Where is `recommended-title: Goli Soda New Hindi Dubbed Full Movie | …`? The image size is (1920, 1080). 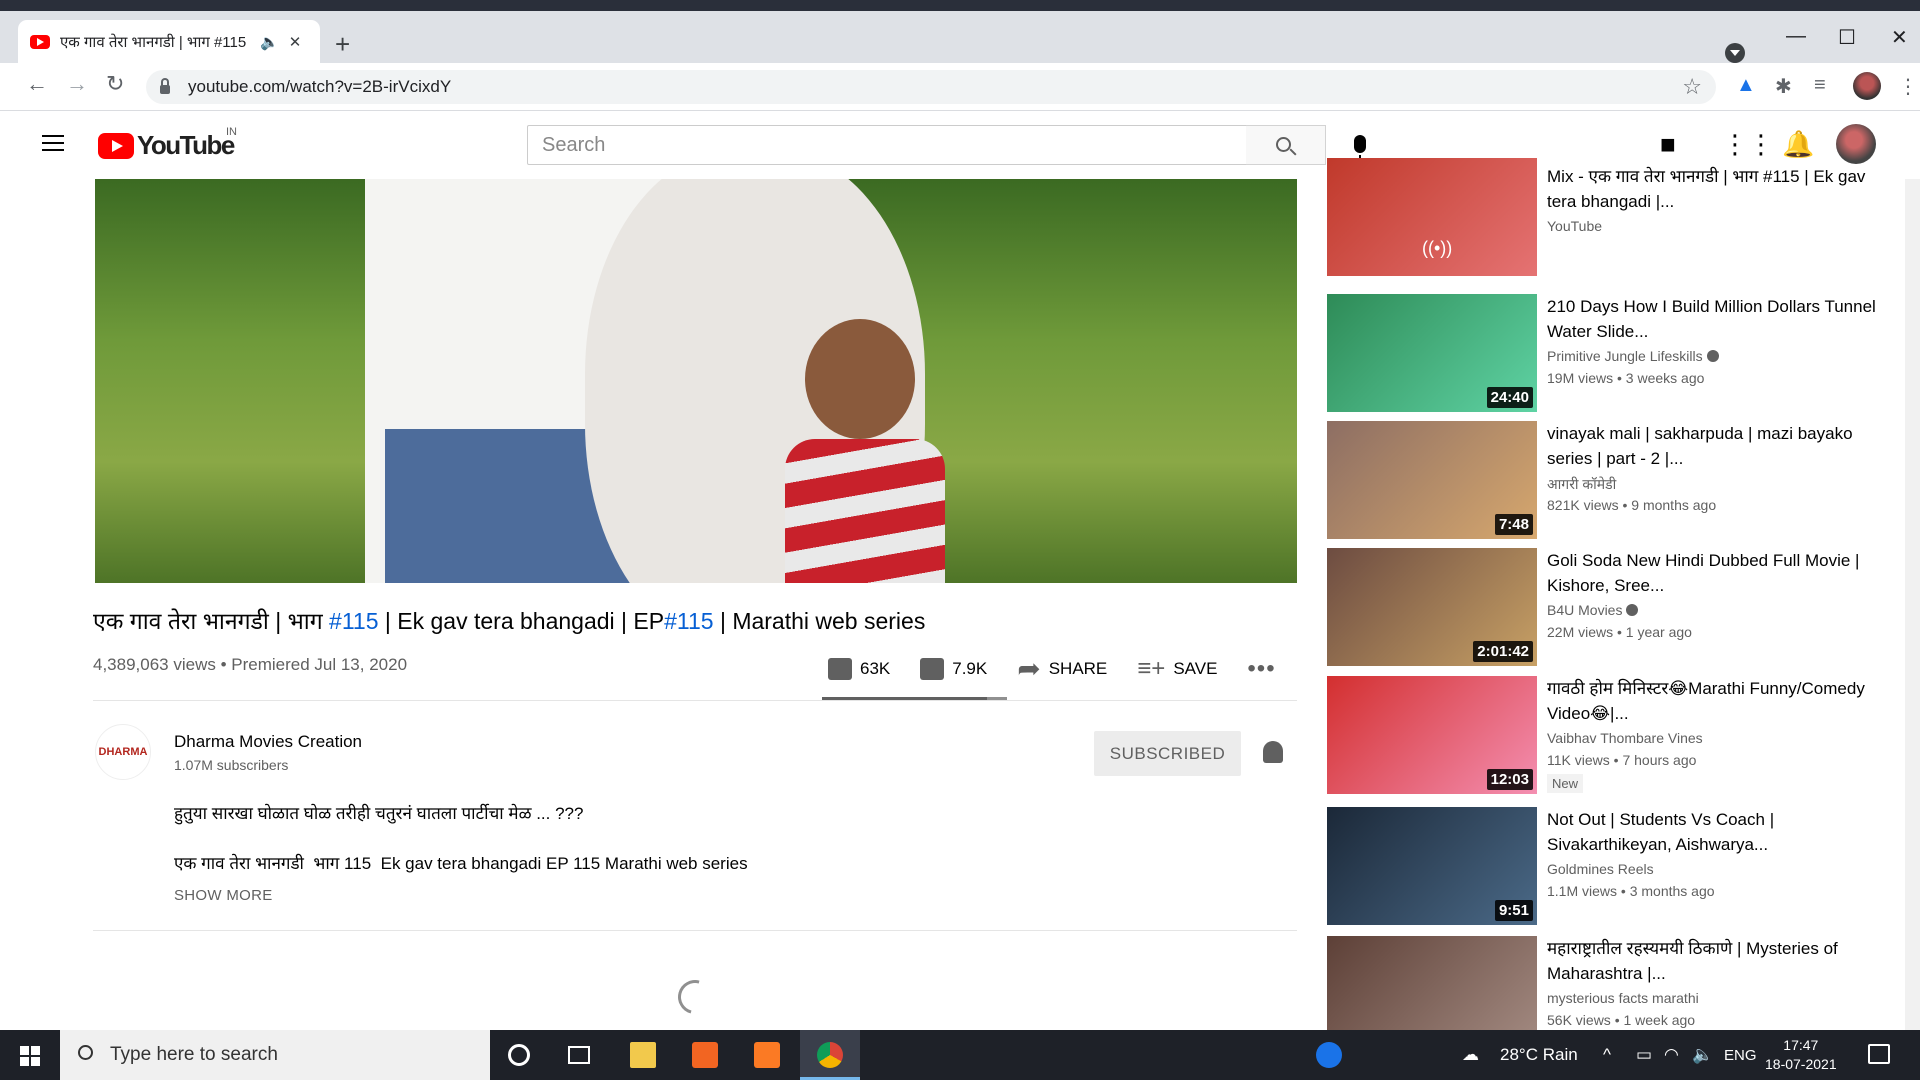
recommended-title: Goli Soda New Hindi Dubbed Full Movie | … is located at coordinates (1712, 573).